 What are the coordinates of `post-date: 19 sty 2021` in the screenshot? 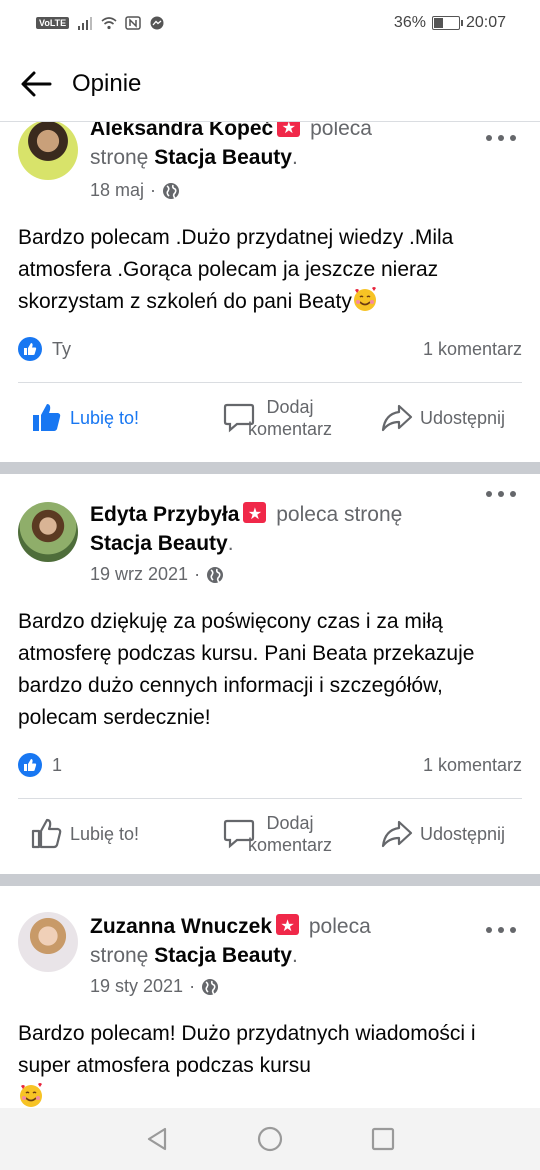 It's located at (136, 986).